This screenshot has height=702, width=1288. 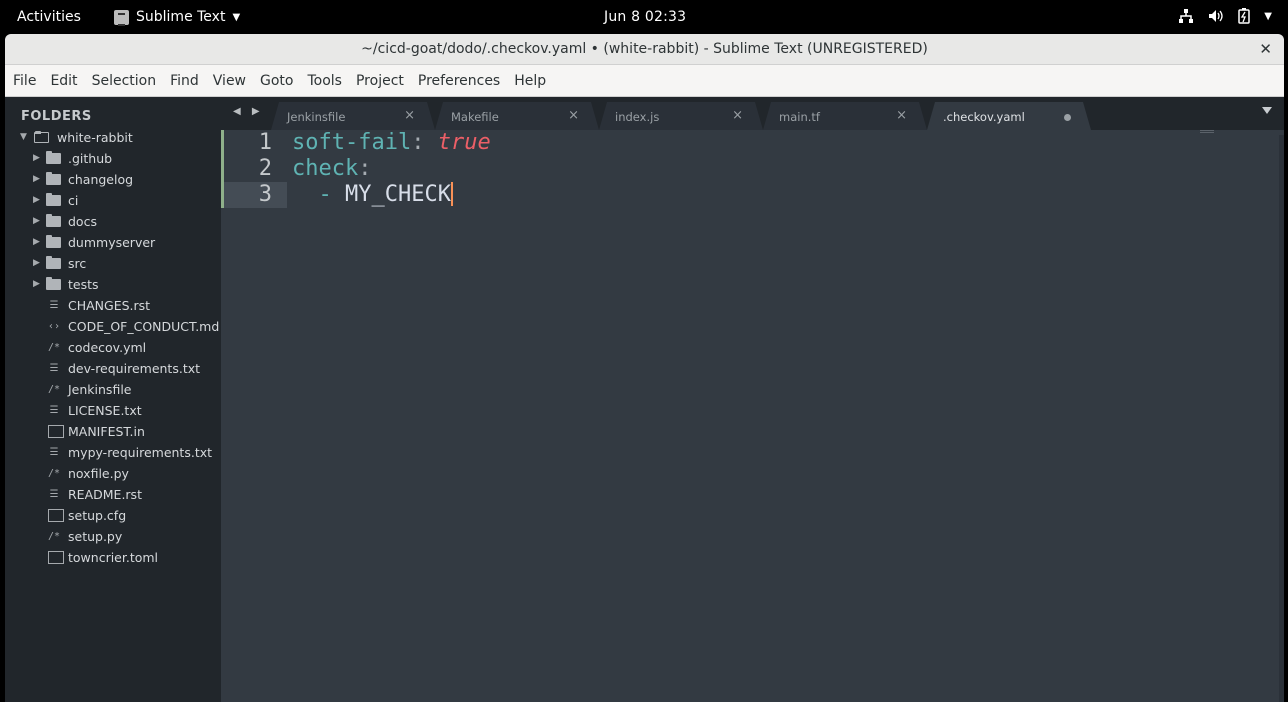 I want to click on tree-file-label: README.rst, so click(x=105, y=494).